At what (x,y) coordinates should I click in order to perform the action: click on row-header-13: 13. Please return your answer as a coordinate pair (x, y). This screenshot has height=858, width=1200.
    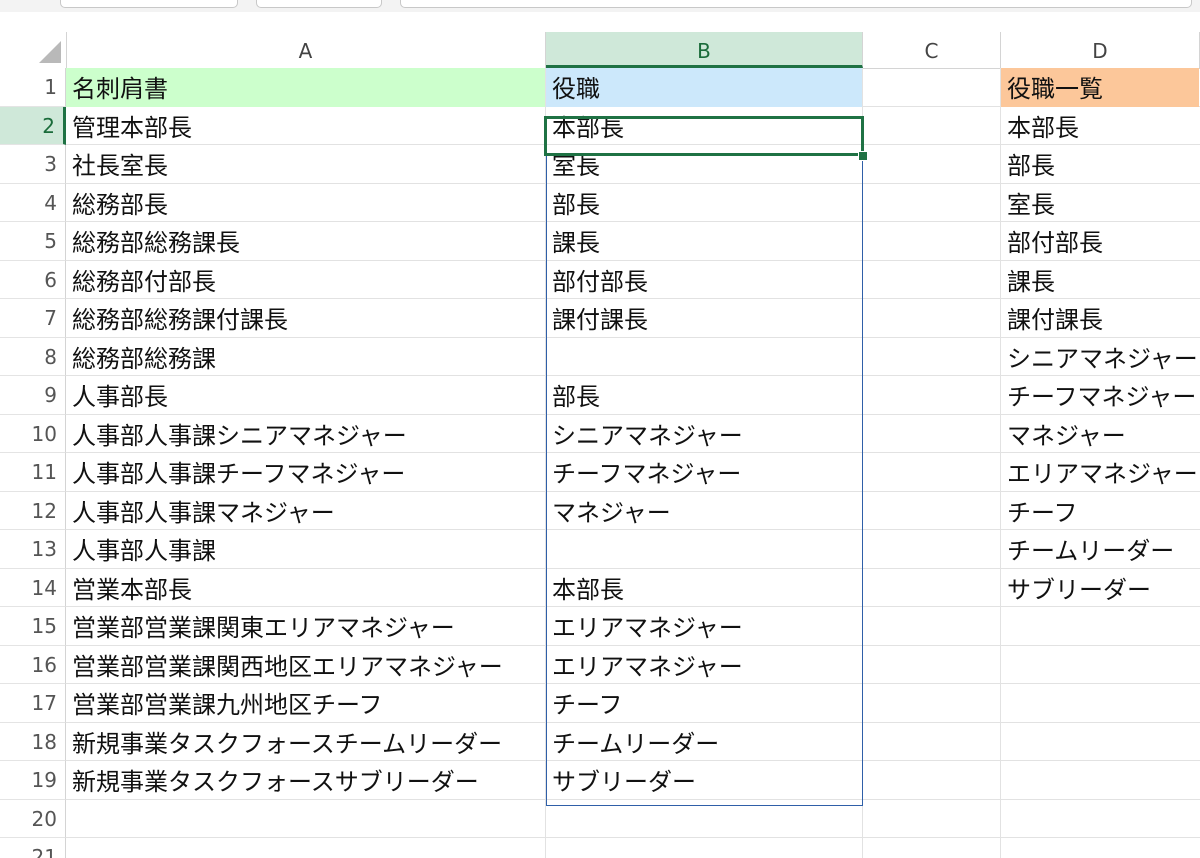
    Looking at the image, I should click on (33, 549).